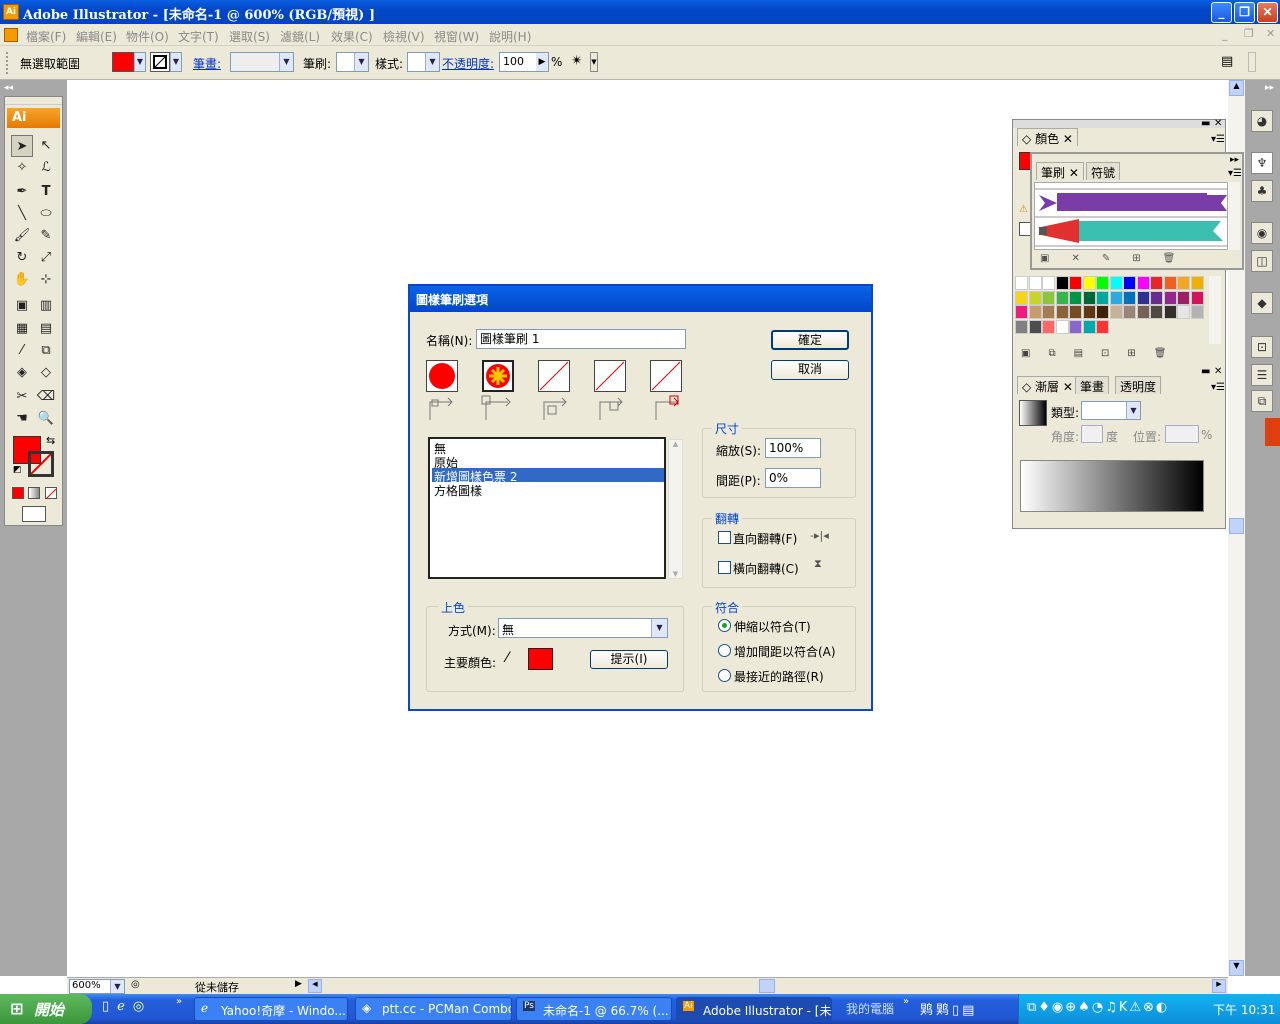 The width and height of the screenshot is (1280, 1024). Describe the element at coordinates (1252, 62) in the screenshot. I see `control-flyout-icon` at that location.